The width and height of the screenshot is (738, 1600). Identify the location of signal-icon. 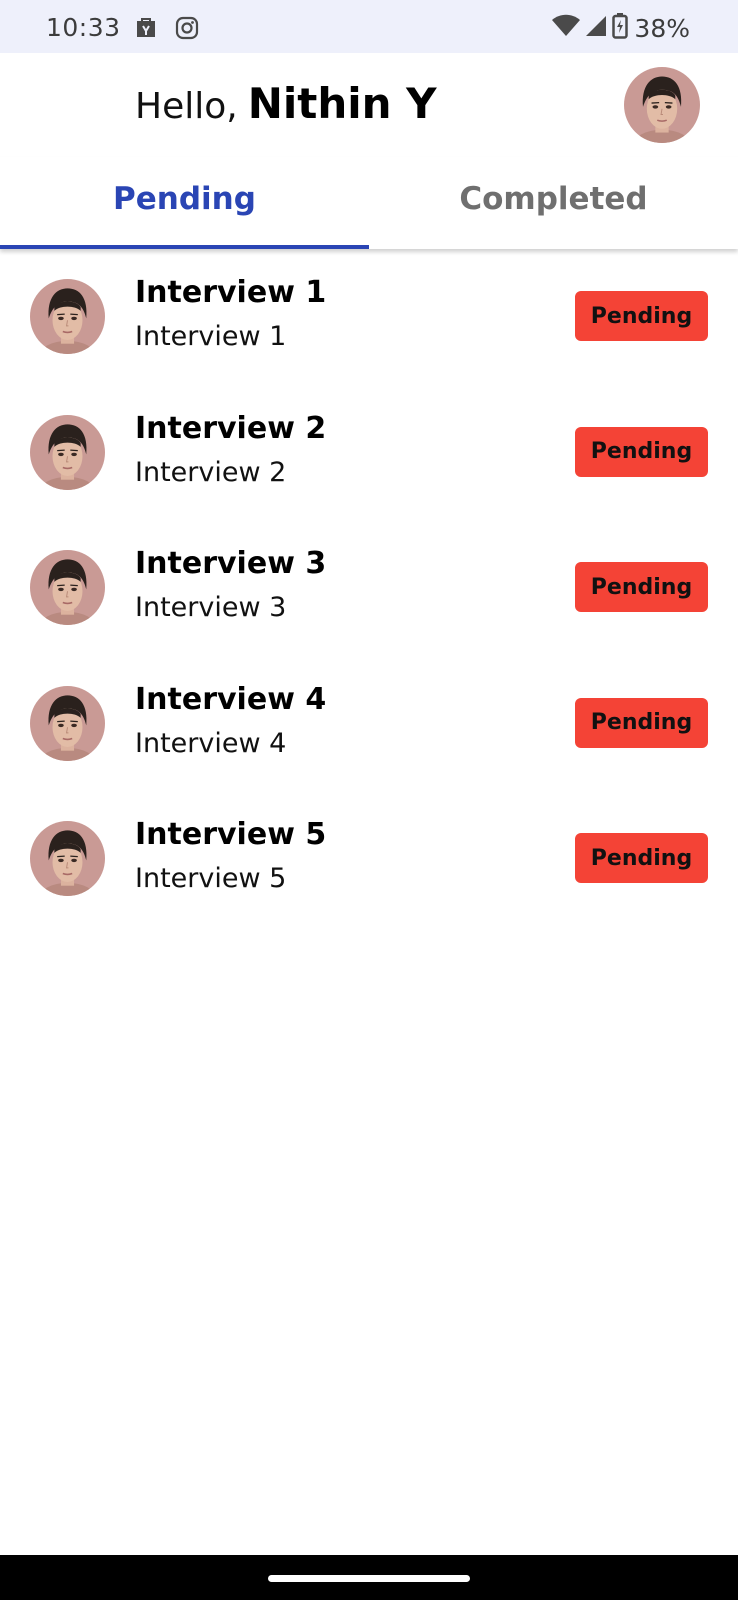
(596, 28).